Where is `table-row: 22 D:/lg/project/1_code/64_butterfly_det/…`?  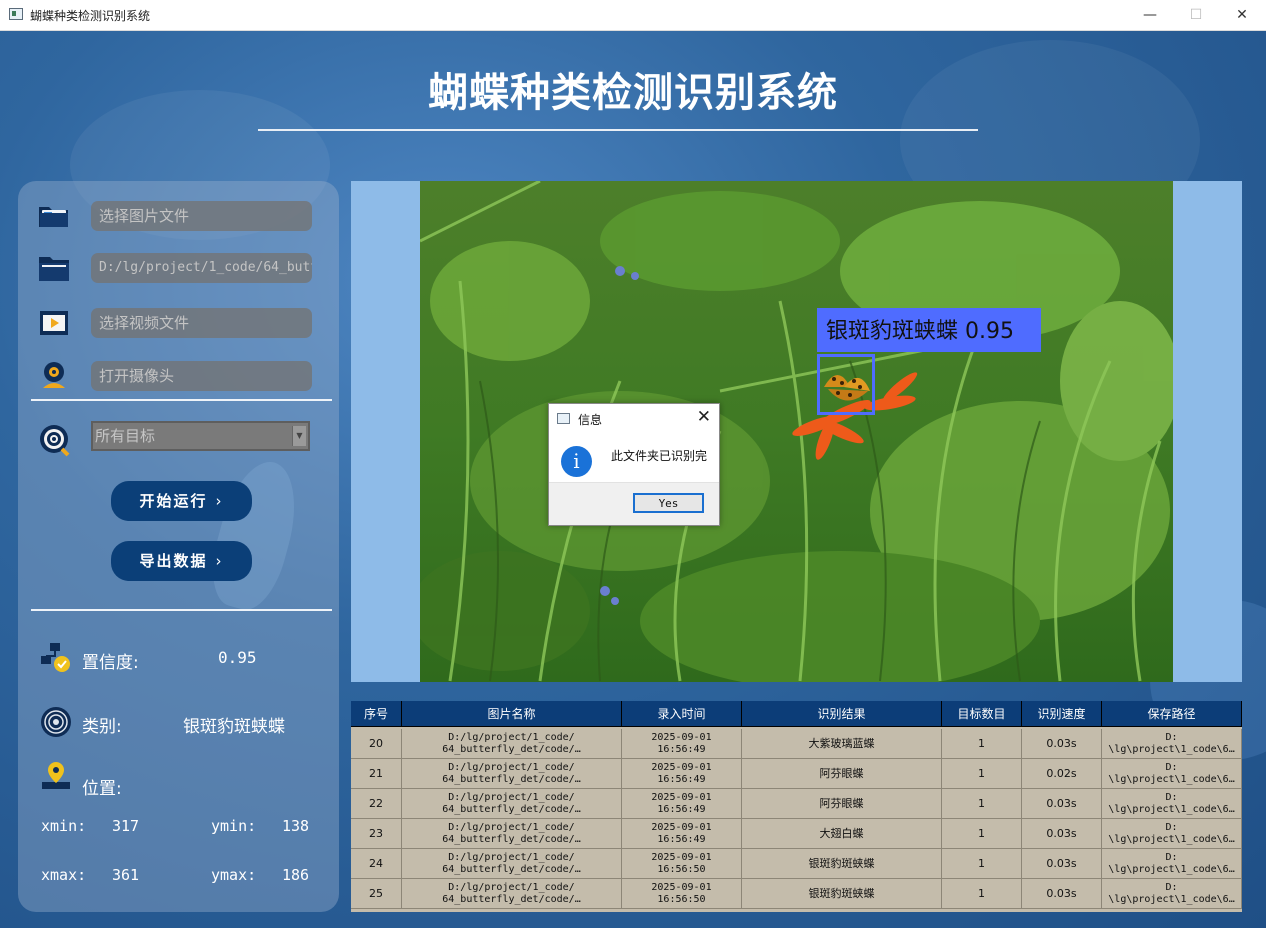 table-row: 22 D:/lg/project/1_code/64_butterfly_det/… is located at coordinates (796, 804).